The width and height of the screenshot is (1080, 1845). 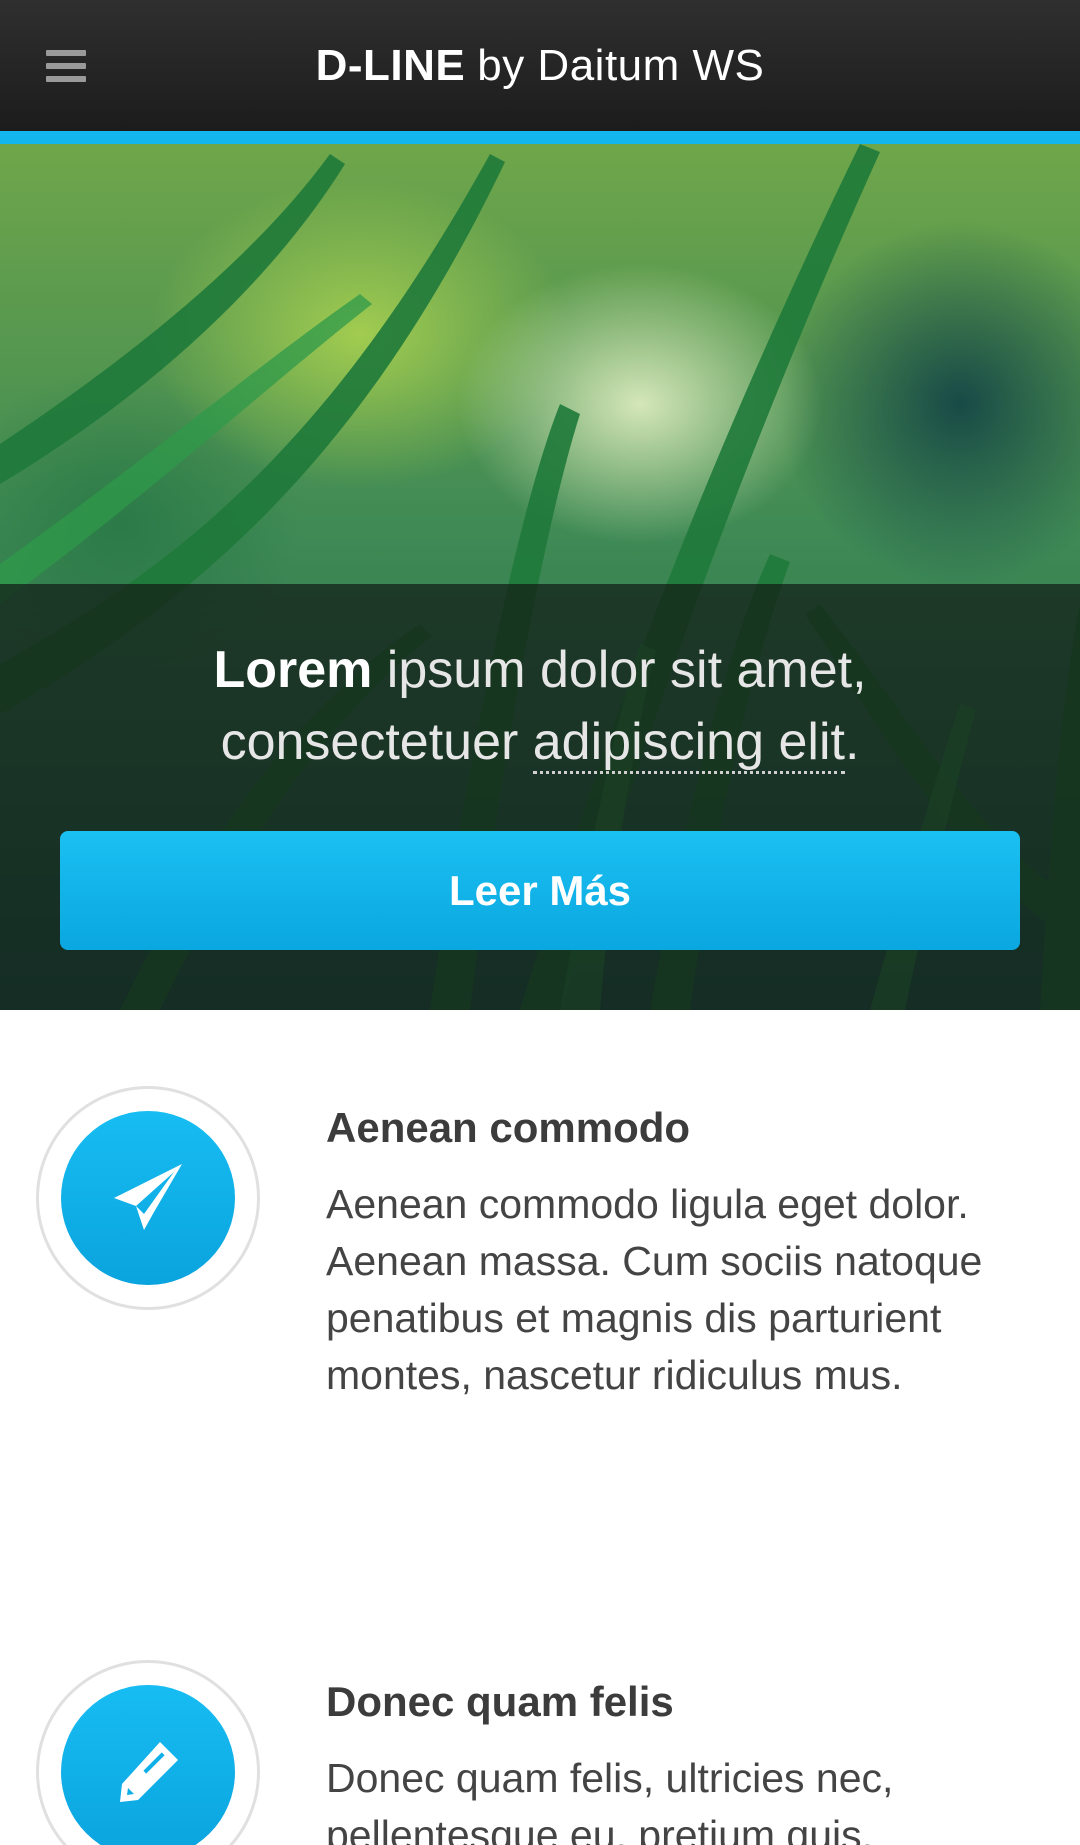 I want to click on tagline-text-end: ., so click(x=852, y=742).